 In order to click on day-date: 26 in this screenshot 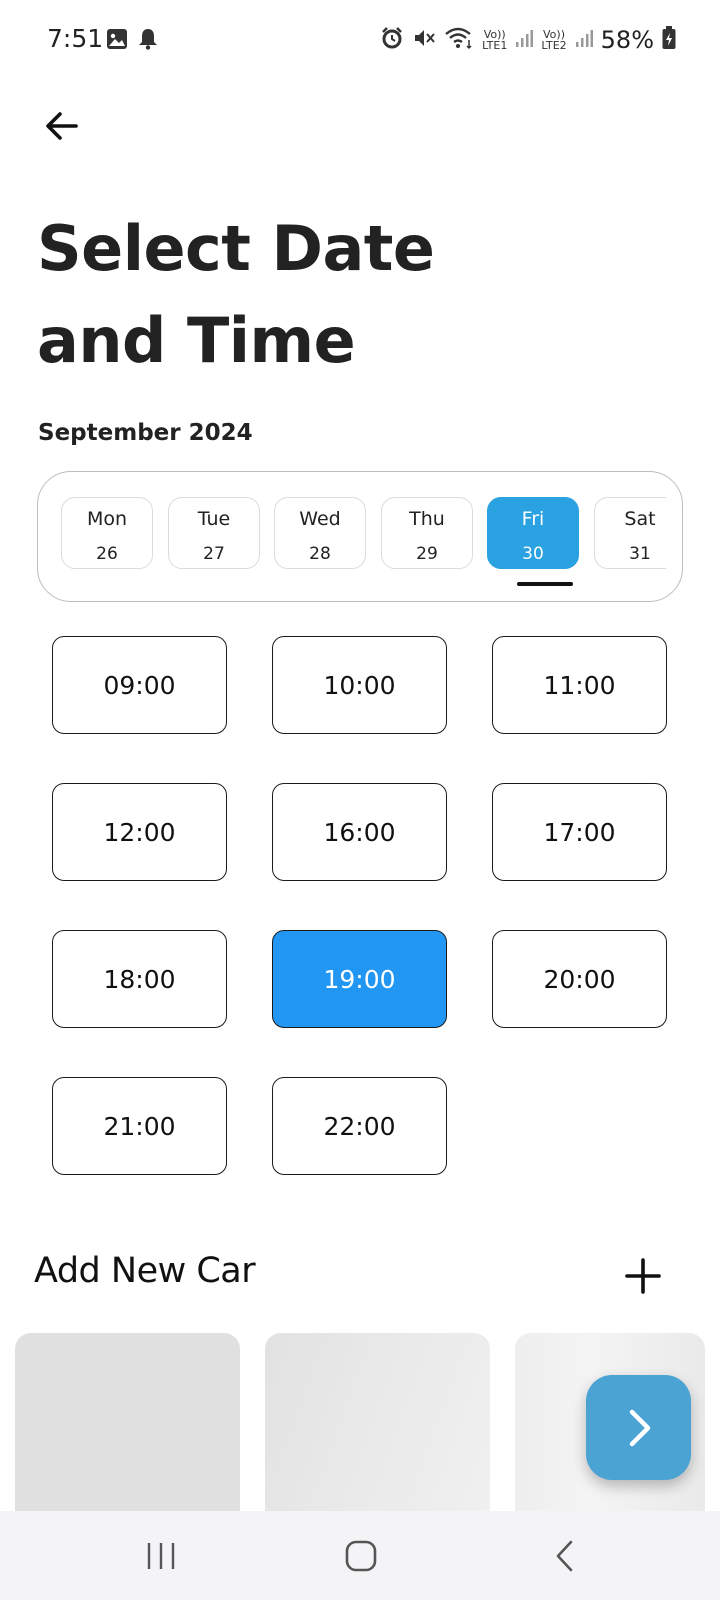, I will do `click(107, 554)`.